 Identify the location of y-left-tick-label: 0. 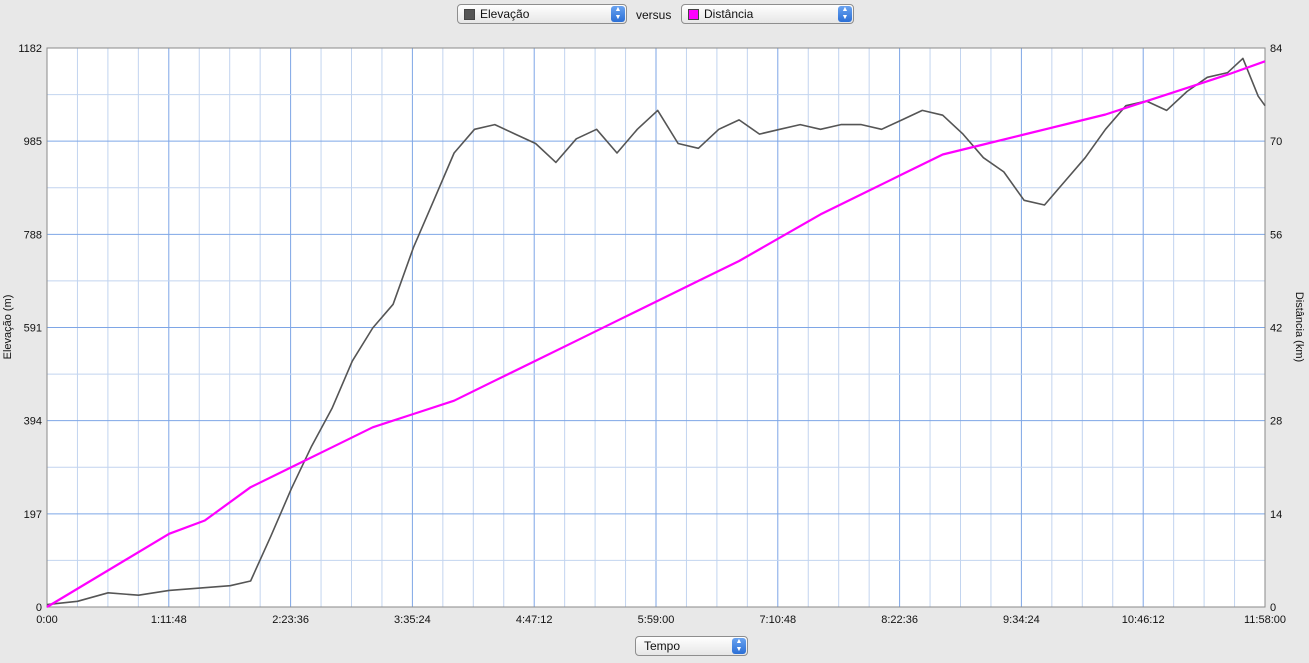
(39, 608).